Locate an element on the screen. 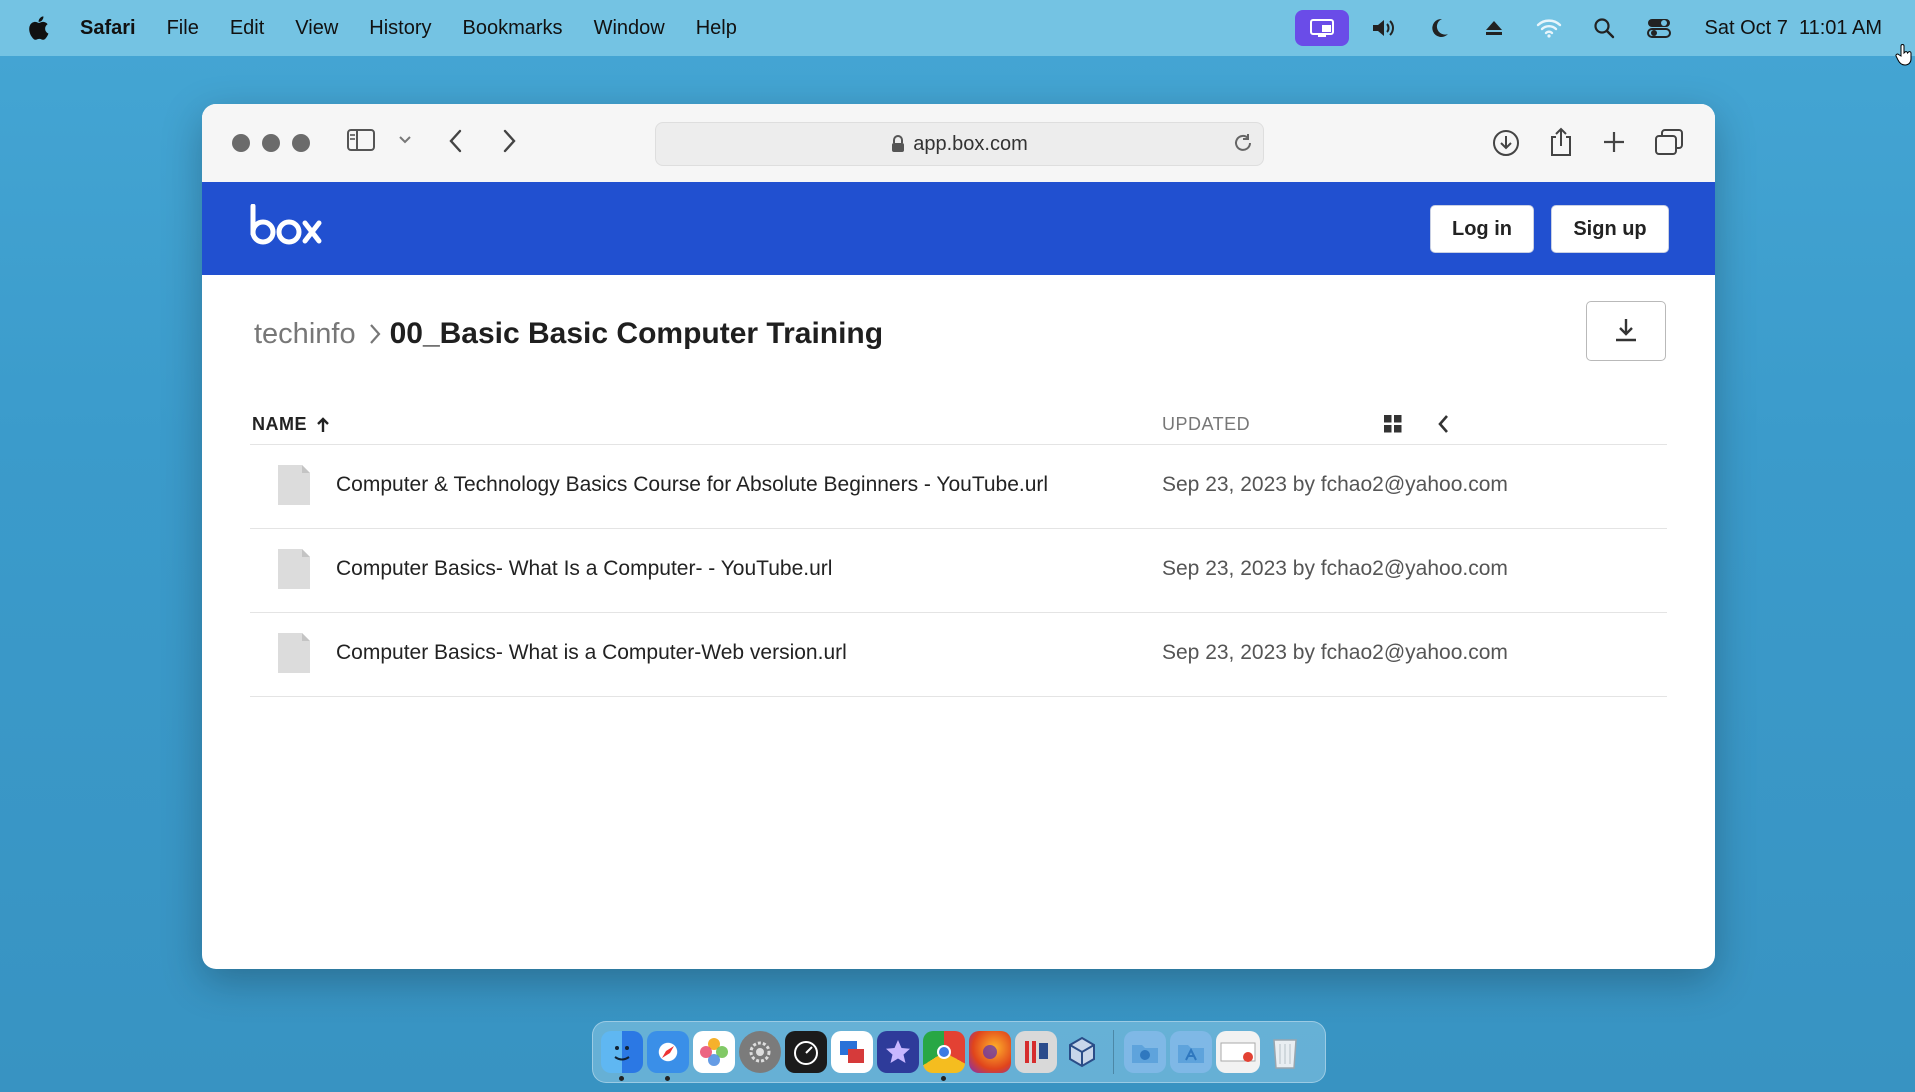  share-icon is located at coordinates (1561, 142).